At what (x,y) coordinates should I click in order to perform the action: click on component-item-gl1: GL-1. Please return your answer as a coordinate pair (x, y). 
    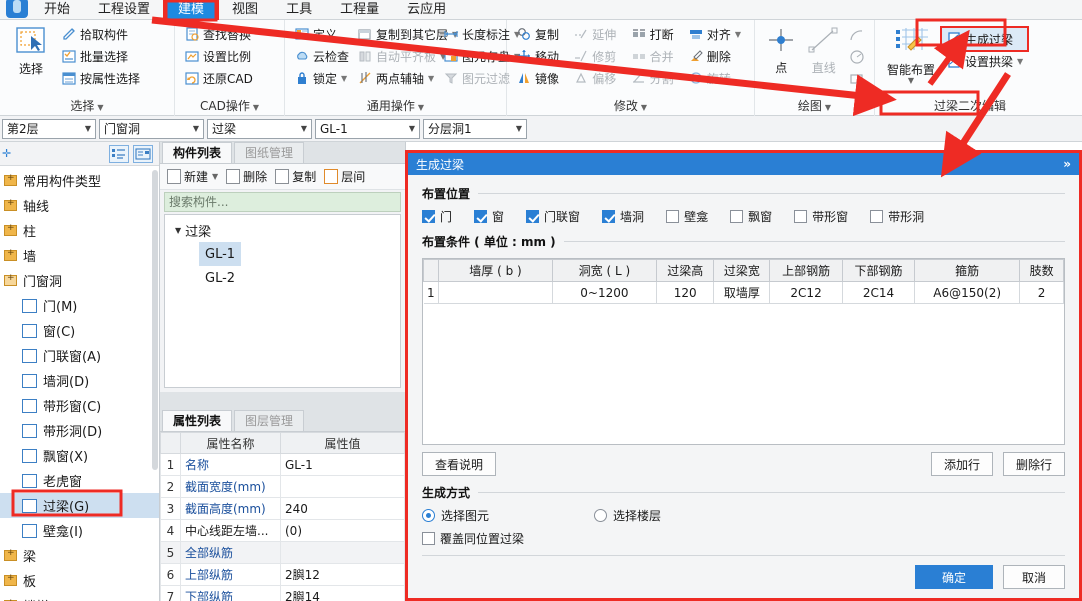
    Looking at the image, I should click on (220, 254).